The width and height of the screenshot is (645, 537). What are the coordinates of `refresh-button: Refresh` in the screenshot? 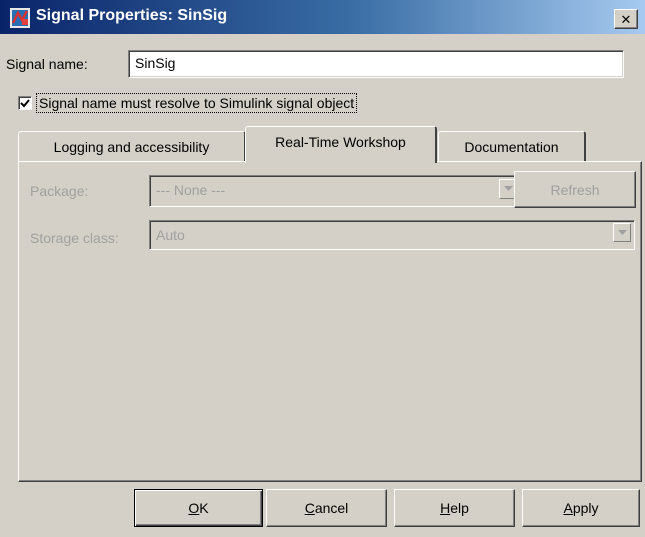 It's located at (575, 189).